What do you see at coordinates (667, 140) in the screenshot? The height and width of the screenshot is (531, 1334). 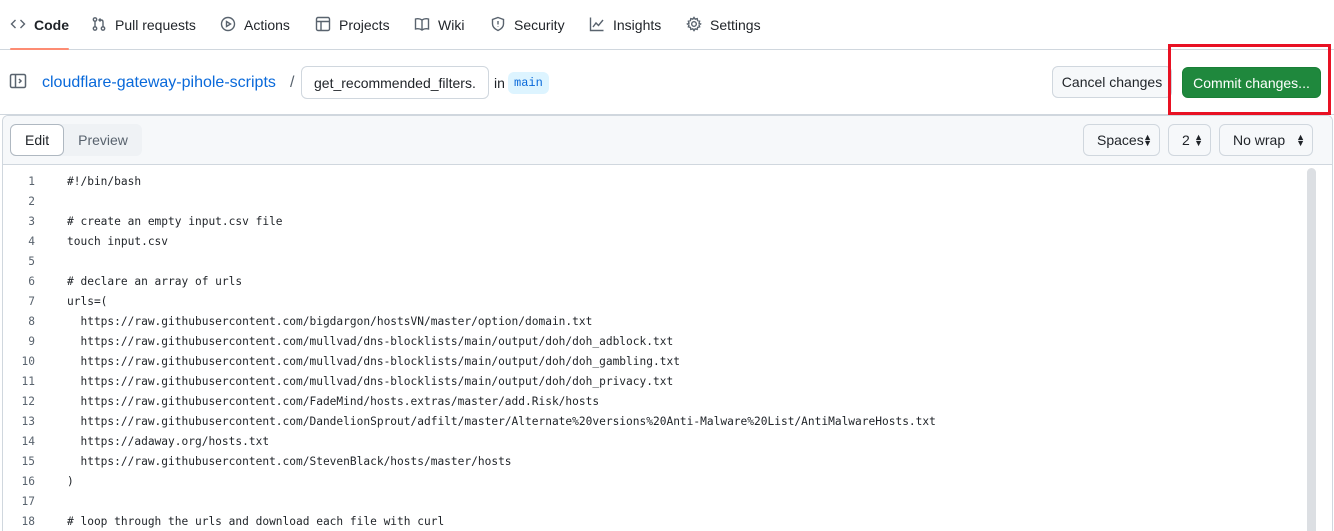 I see `editor-toolbar: Edit Preview Spaces ▲ ▼ 2 ▲ ▼ No wrap ▲ ▼` at bounding box center [667, 140].